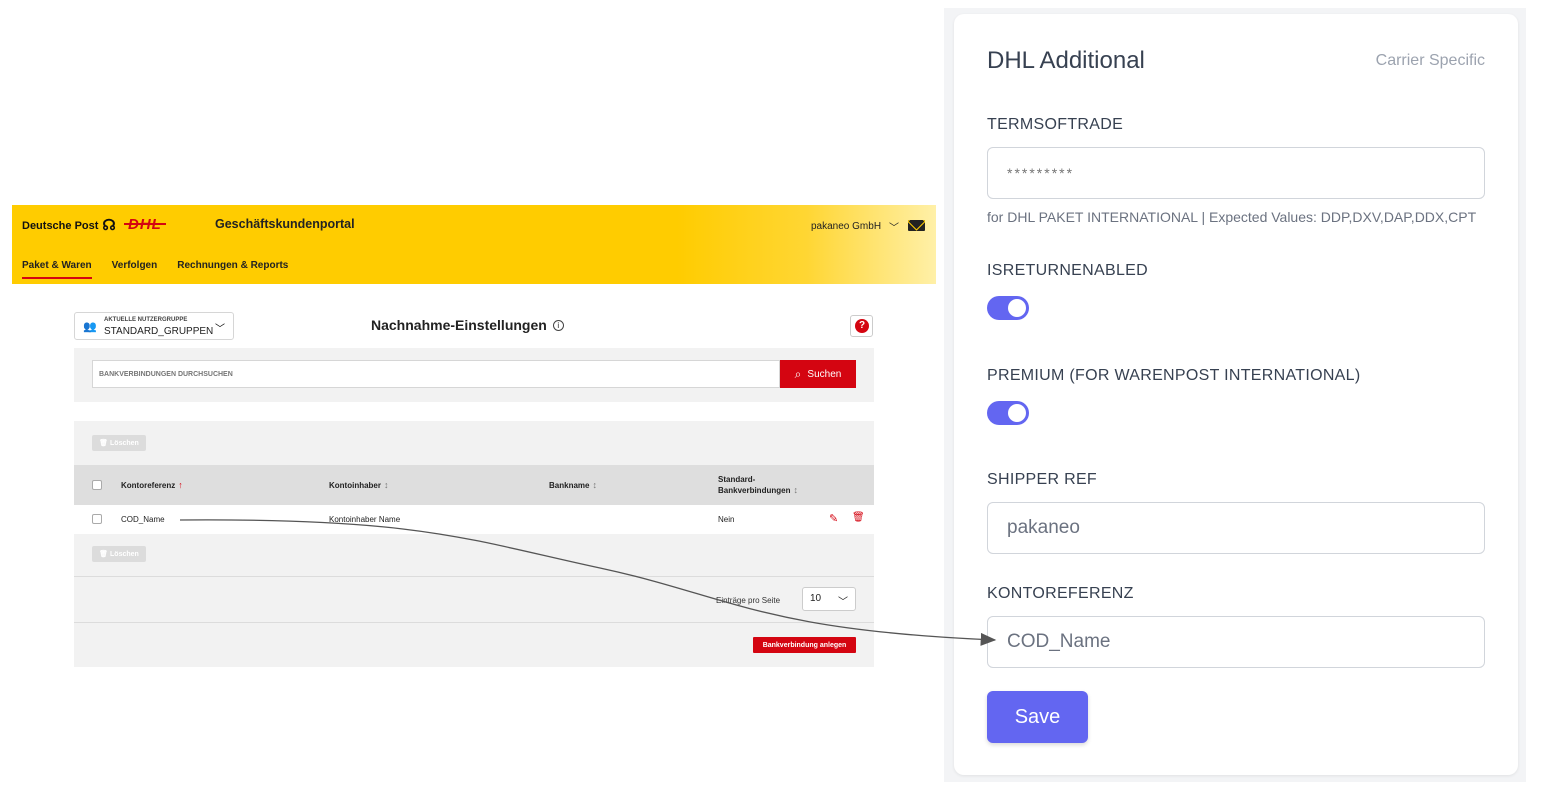  Describe the element at coordinates (804, 645) in the screenshot. I see `create-bank-account-button: Bankverbindung anlegen` at that location.